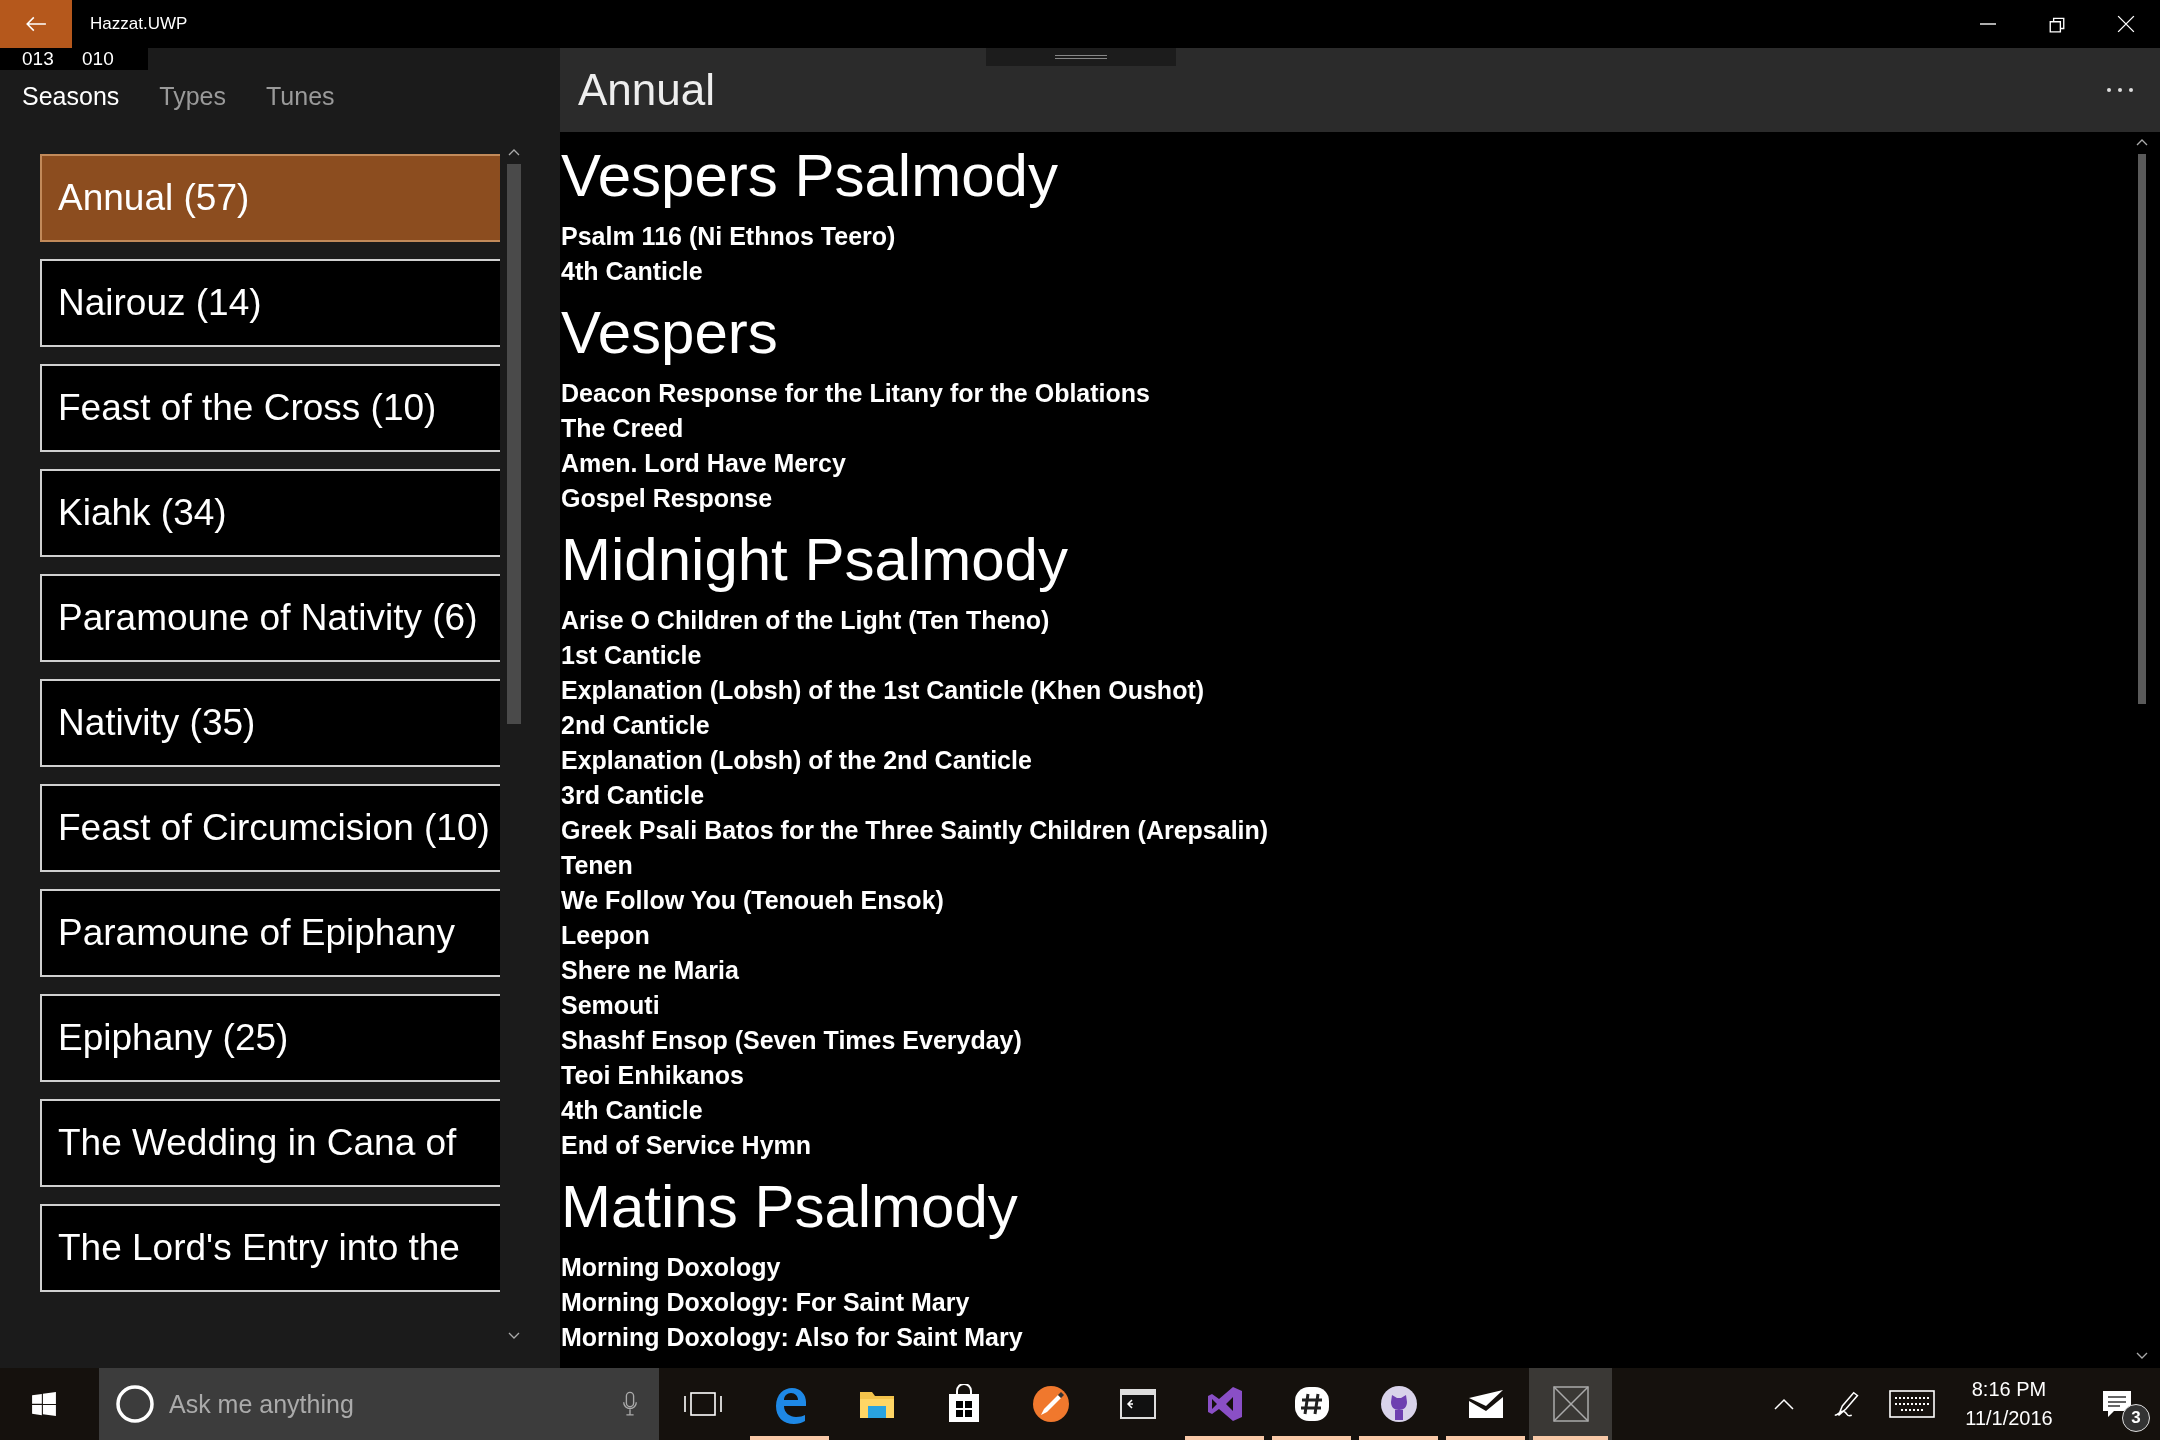 This screenshot has height=1440, width=2160. What do you see at coordinates (270, 828) in the screenshot?
I see `list-item: Feast of Circumcision (10)` at bounding box center [270, 828].